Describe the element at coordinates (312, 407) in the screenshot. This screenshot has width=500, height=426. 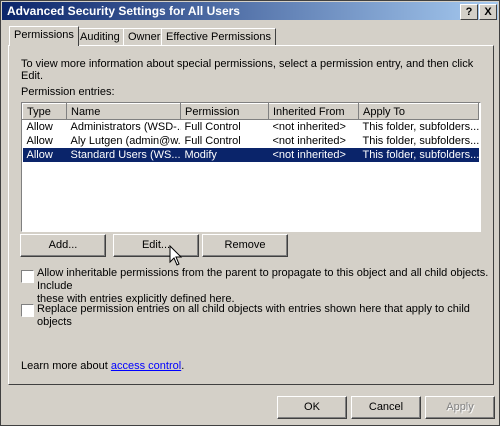
I see `ok-button: OK` at that location.